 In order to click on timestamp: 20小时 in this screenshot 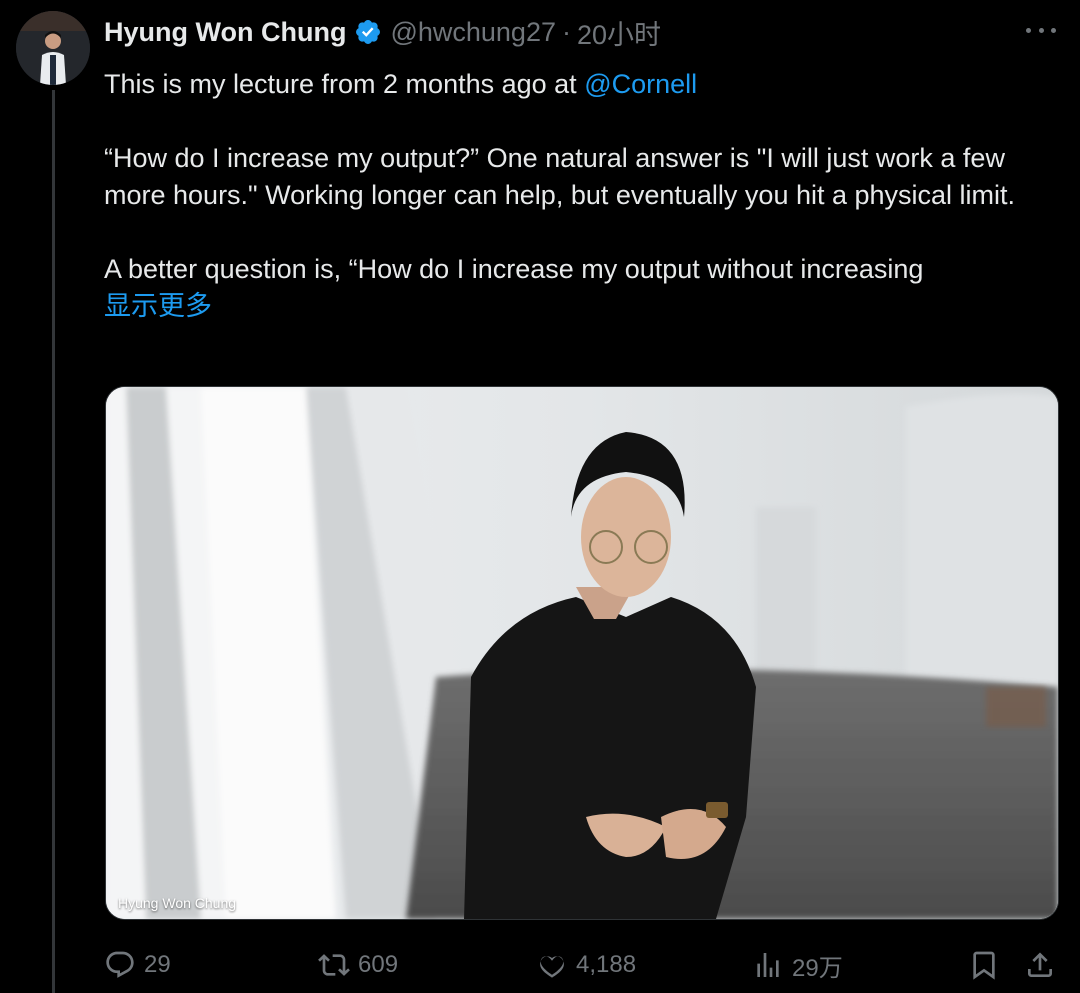, I will do `click(619, 32)`.